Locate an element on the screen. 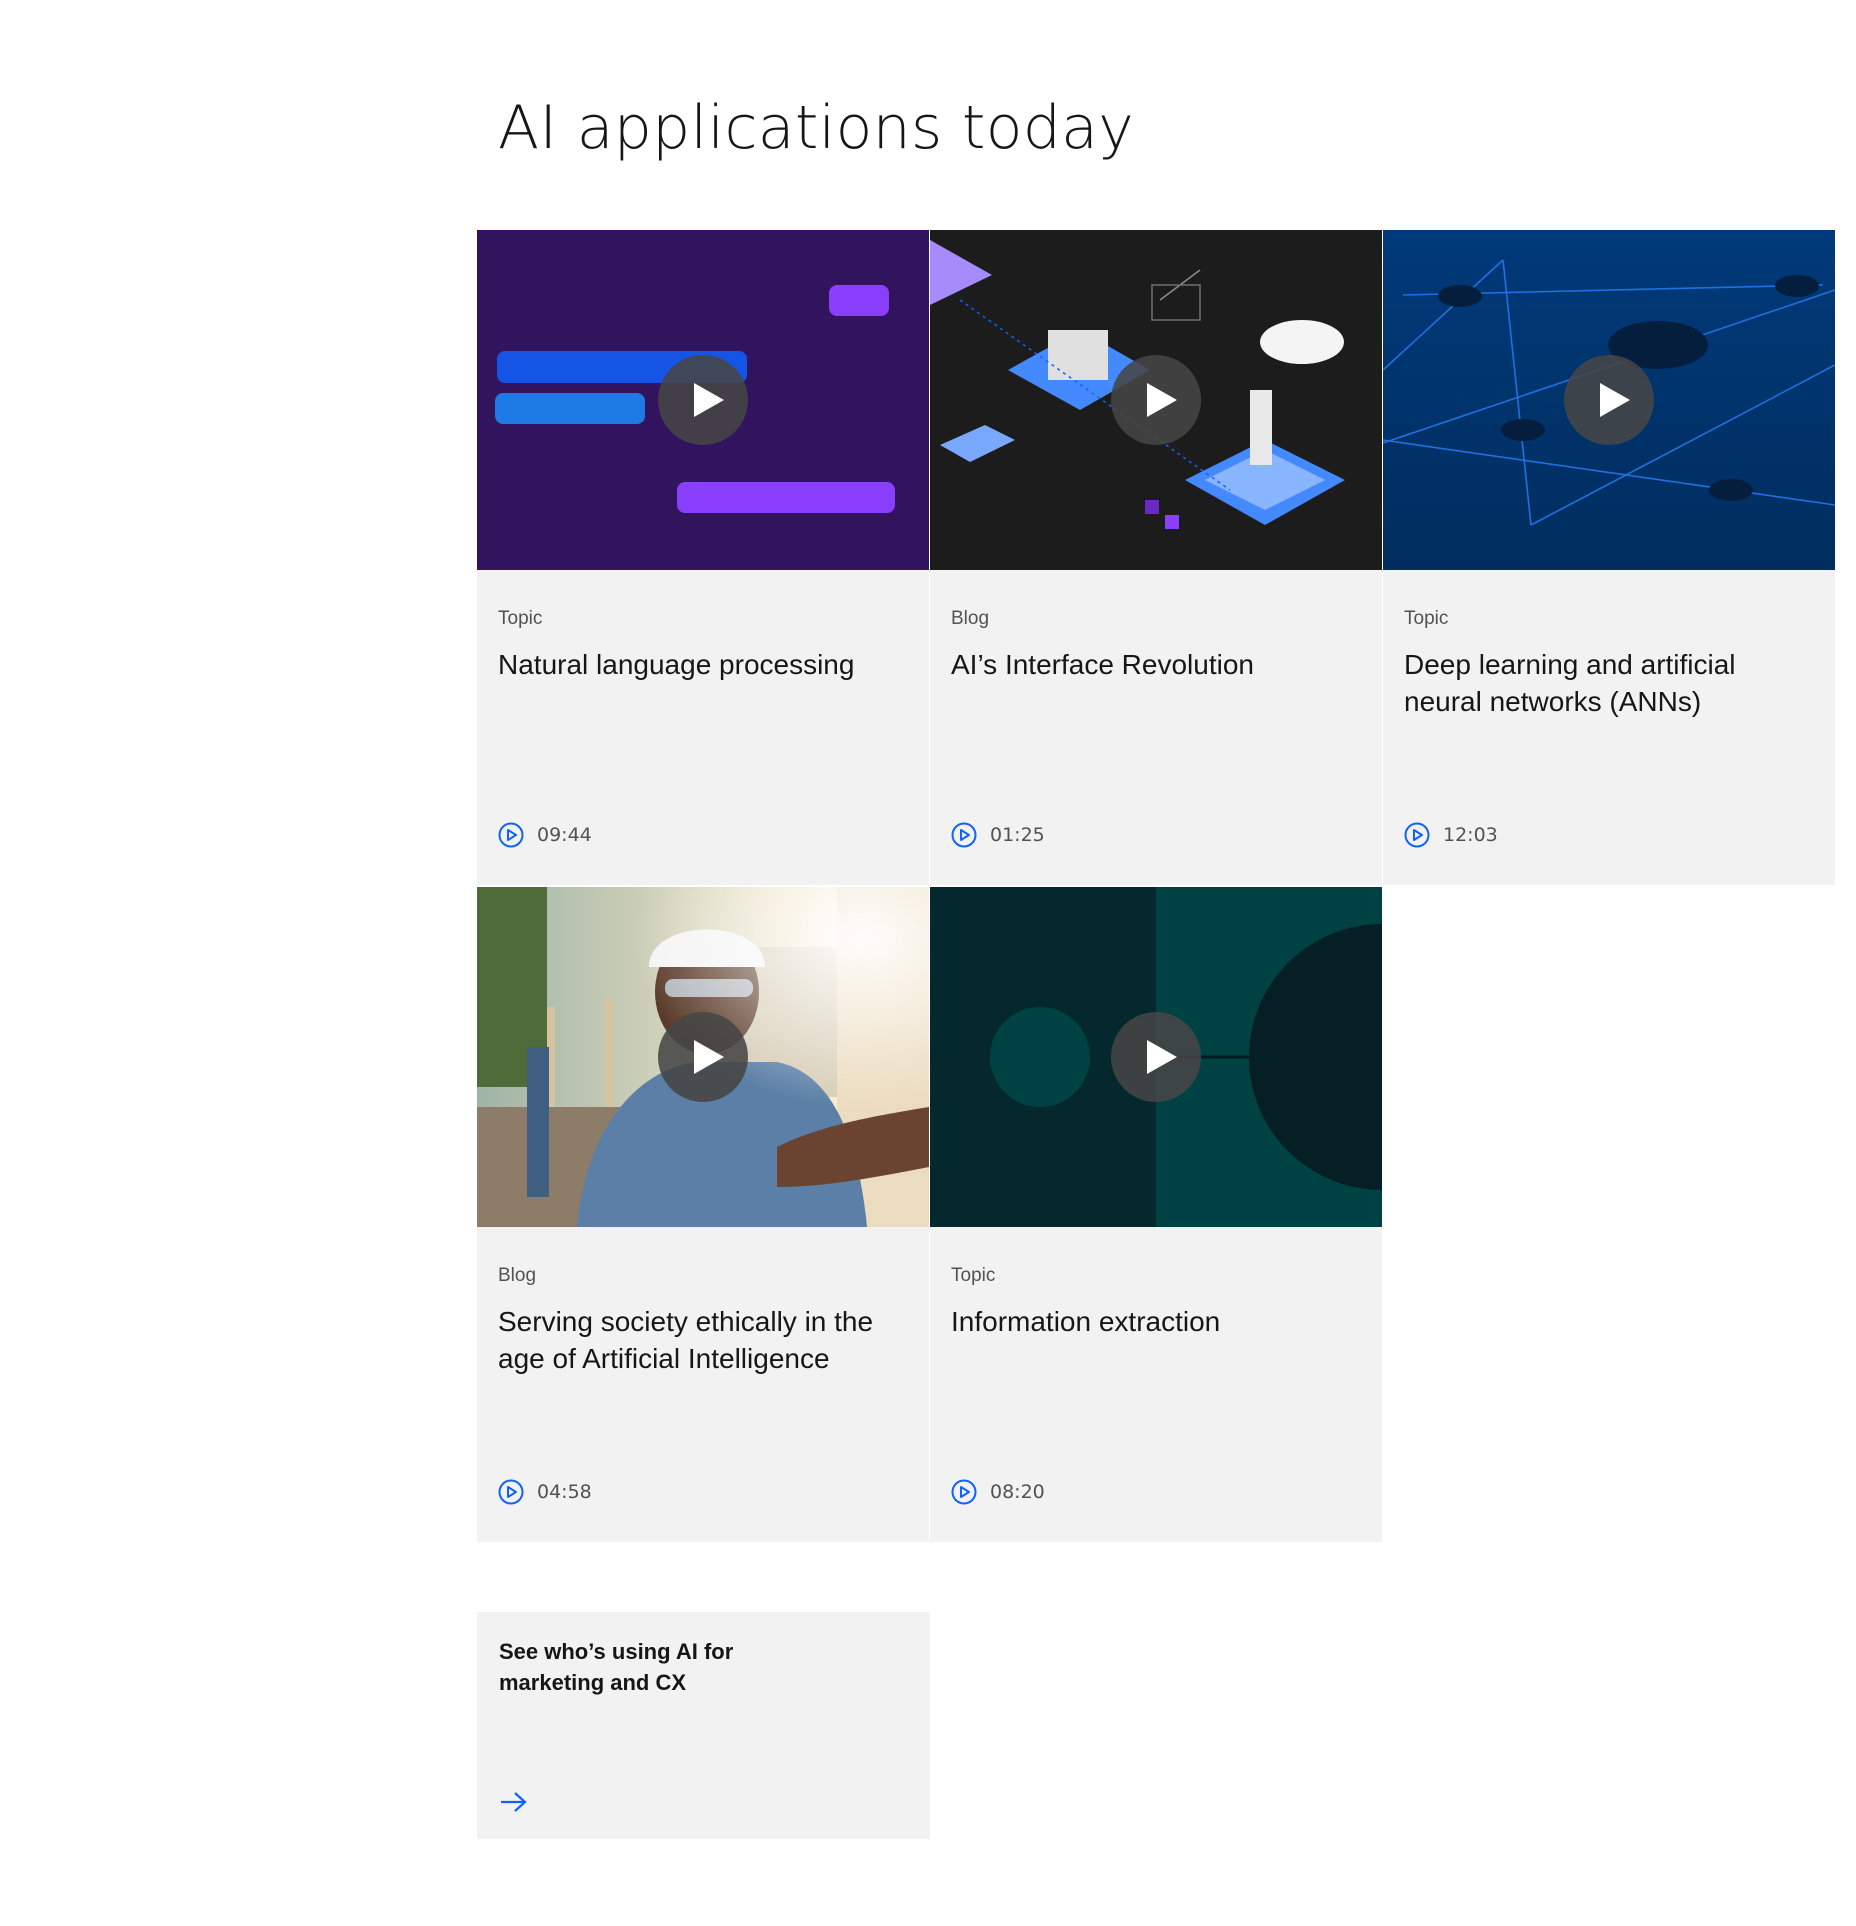  arrow-right-icon is located at coordinates (514, 1802).